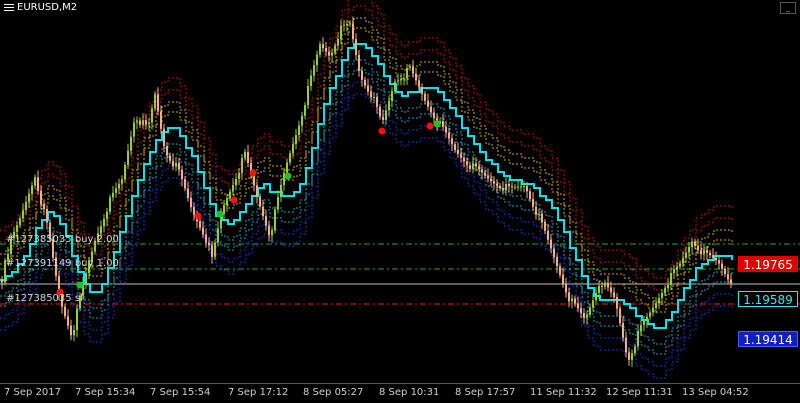  What do you see at coordinates (768, 264) in the screenshot?
I see `price-label-upper: 1.19765` at bounding box center [768, 264].